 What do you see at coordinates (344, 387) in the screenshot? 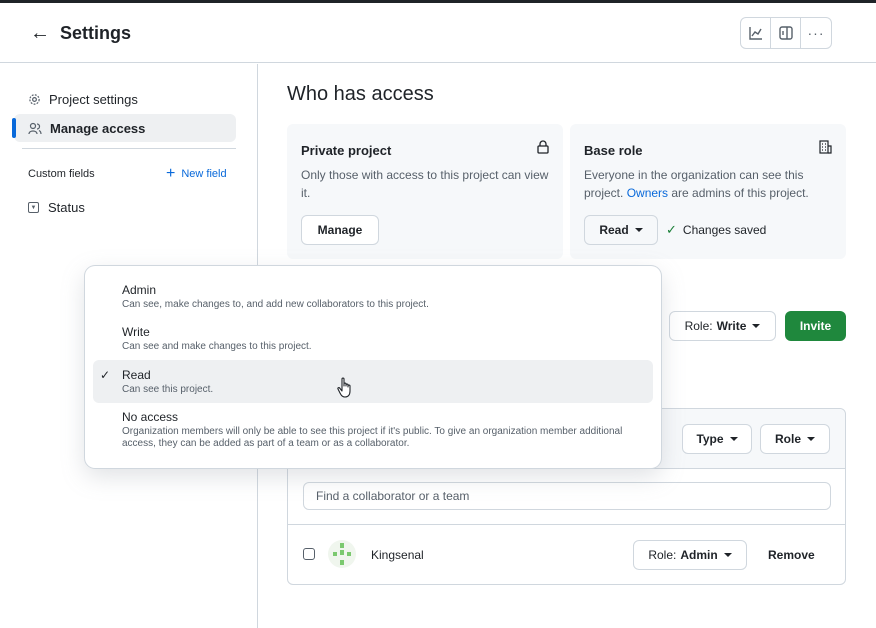
I see `hand-pointer-icon` at bounding box center [344, 387].